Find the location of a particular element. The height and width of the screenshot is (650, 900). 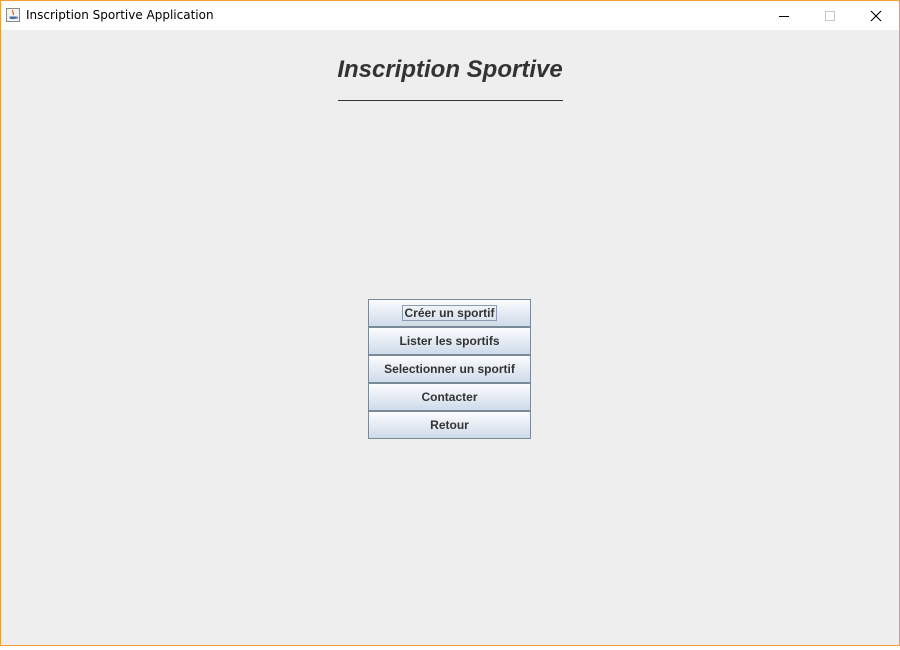

close-icon is located at coordinates (876, 16).